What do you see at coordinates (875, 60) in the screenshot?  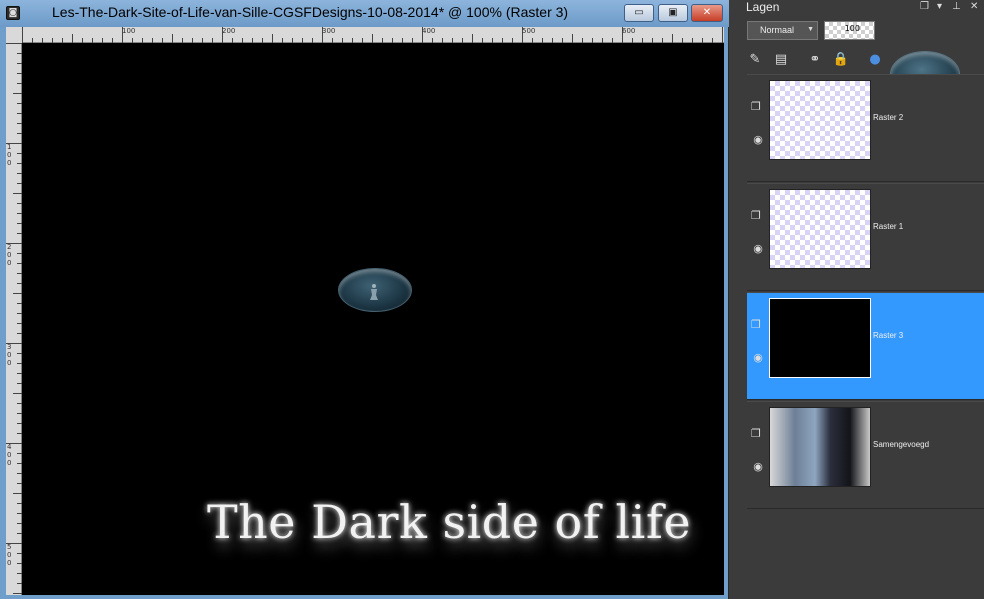 I see `layer-style-icon: ●` at bounding box center [875, 60].